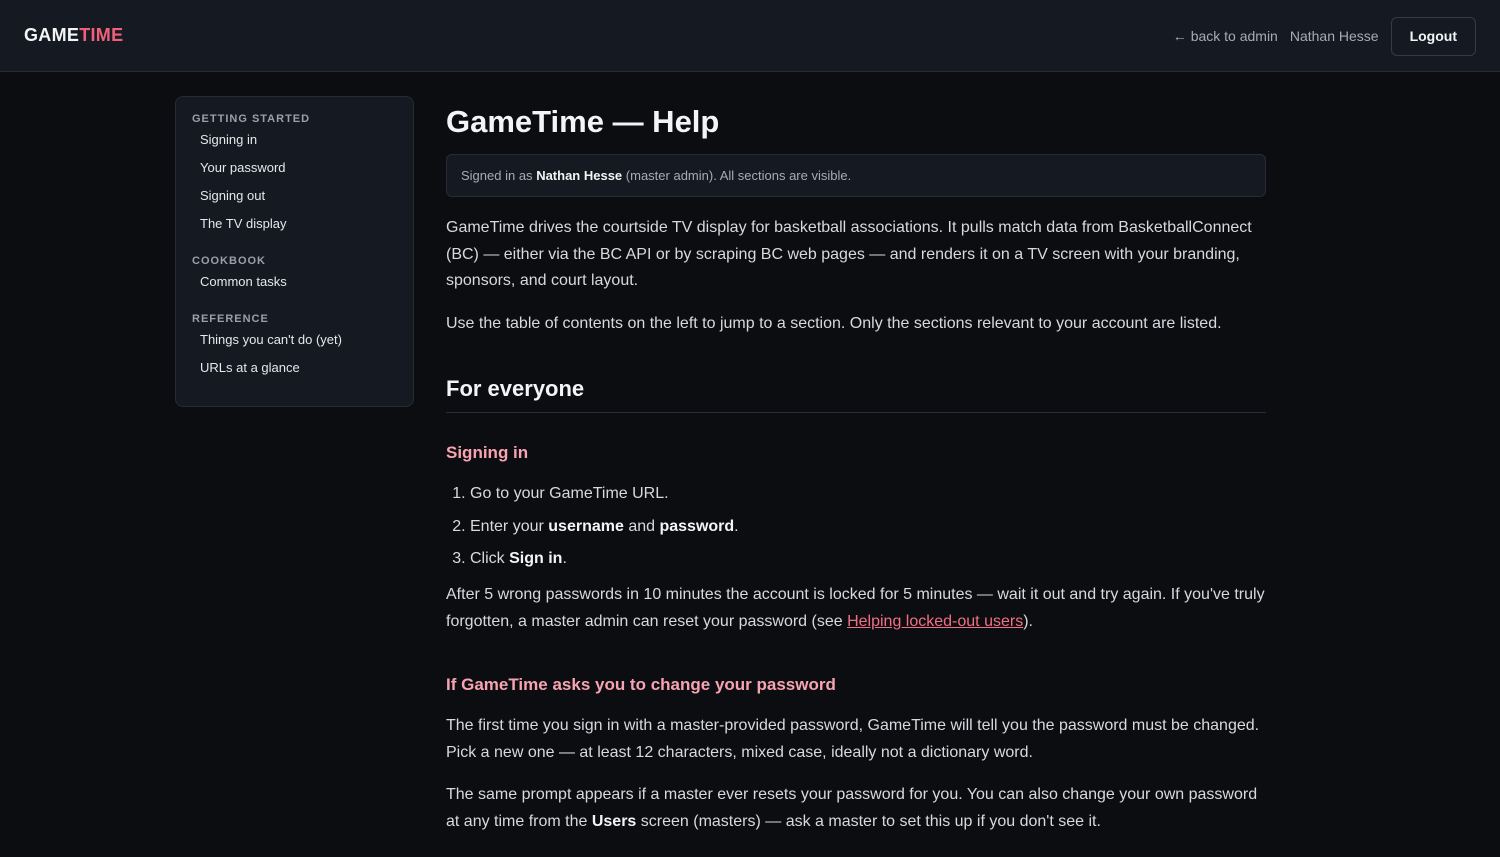  What do you see at coordinates (569, 493) in the screenshot?
I see `step-text: Go to your GameTime URL.` at bounding box center [569, 493].